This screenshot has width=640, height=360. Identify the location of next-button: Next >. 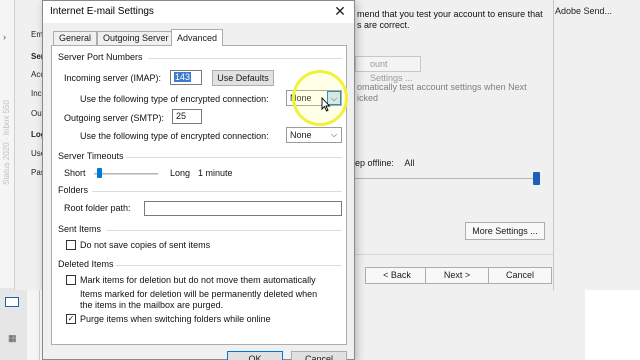
(457, 275).